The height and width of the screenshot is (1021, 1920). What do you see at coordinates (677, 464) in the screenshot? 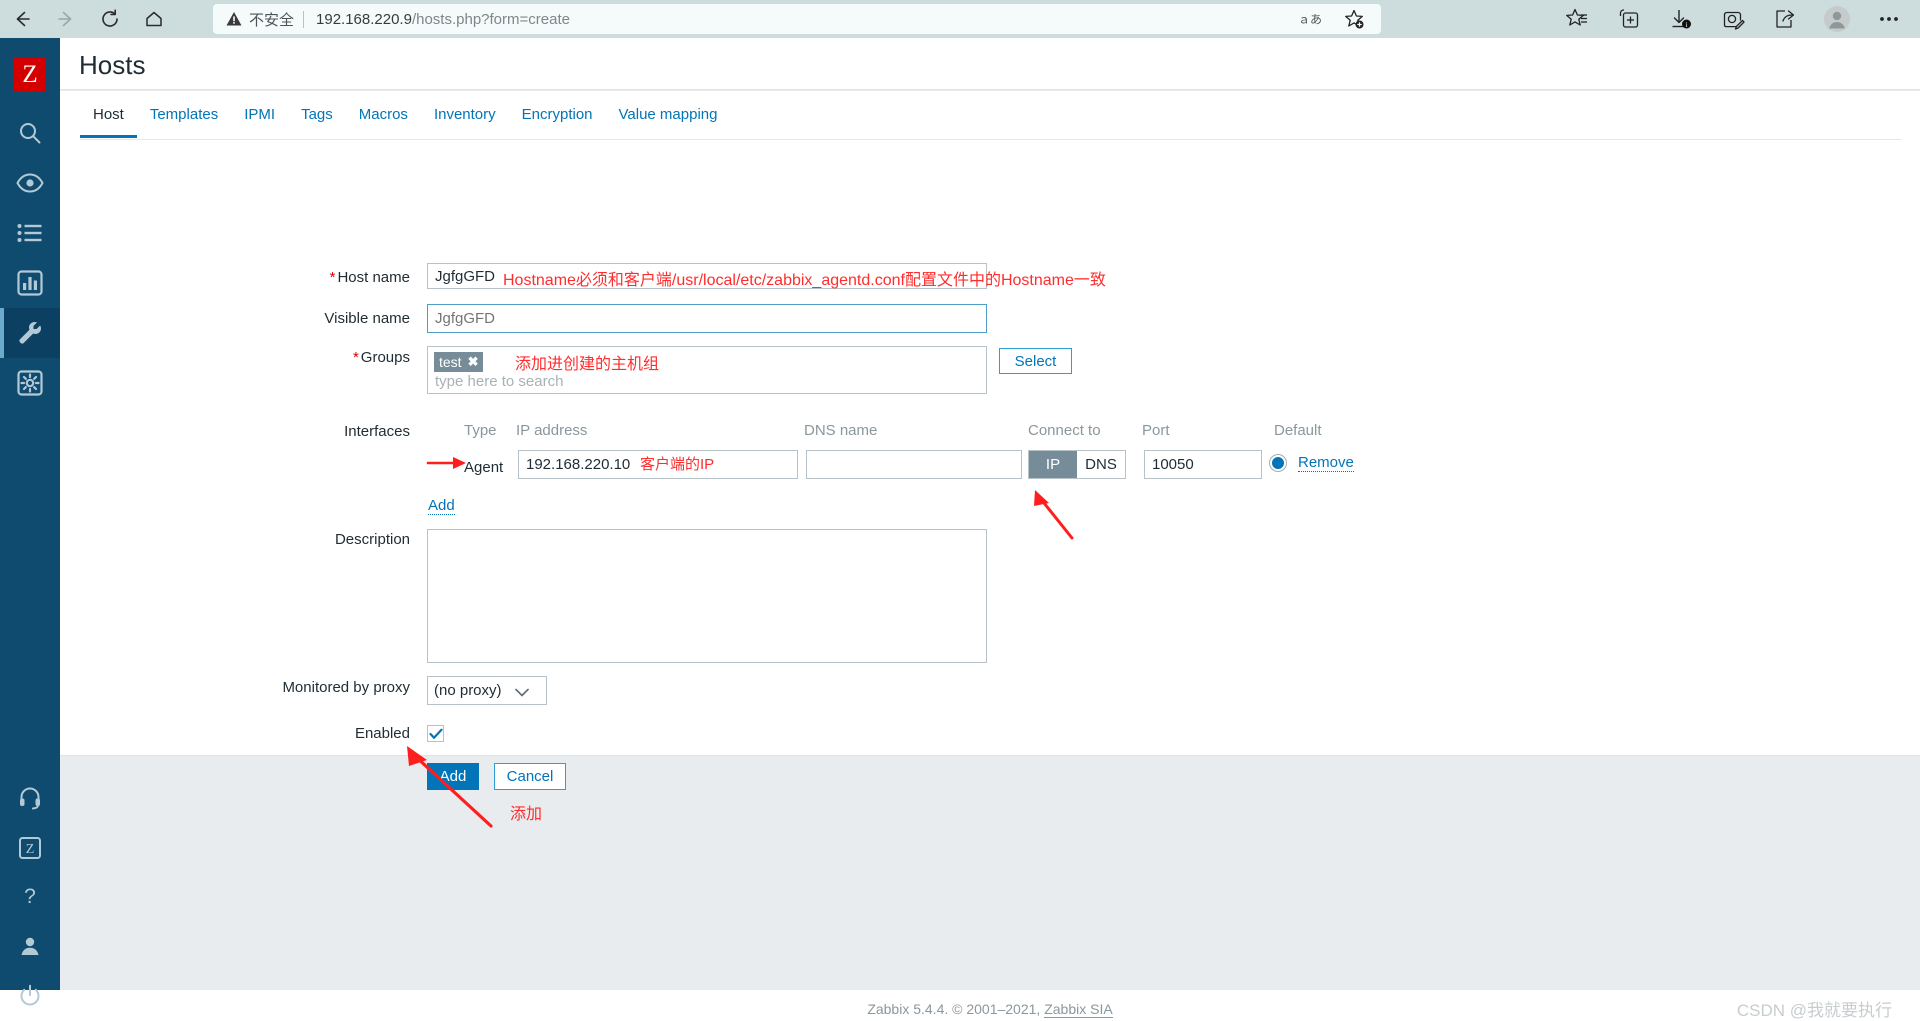
I see `ip-annotation: 客户端的IP` at bounding box center [677, 464].